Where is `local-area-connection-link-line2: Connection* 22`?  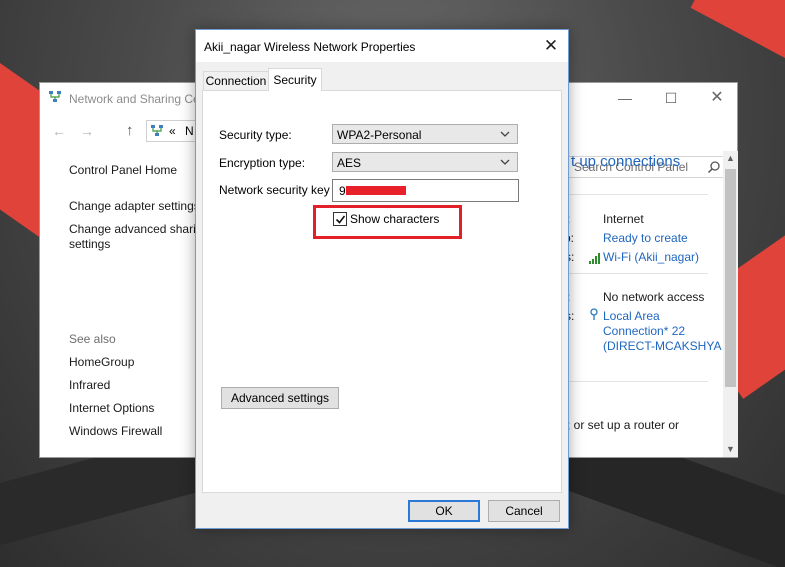 local-area-connection-link-line2: Connection* 22 is located at coordinates (644, 331).